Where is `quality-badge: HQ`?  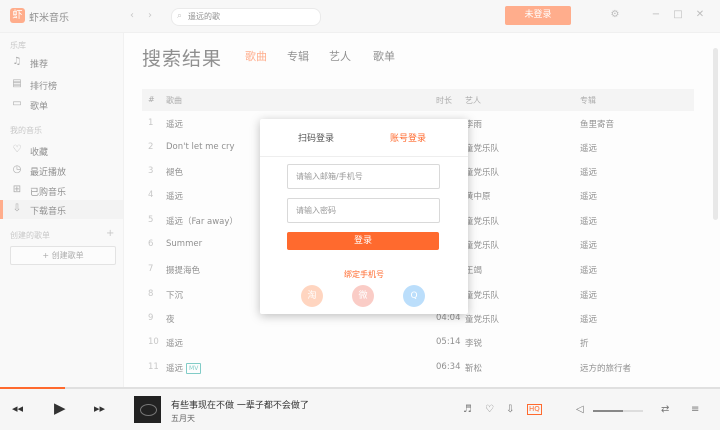 quality-badge: HQ is located at coordinates (534, 409).